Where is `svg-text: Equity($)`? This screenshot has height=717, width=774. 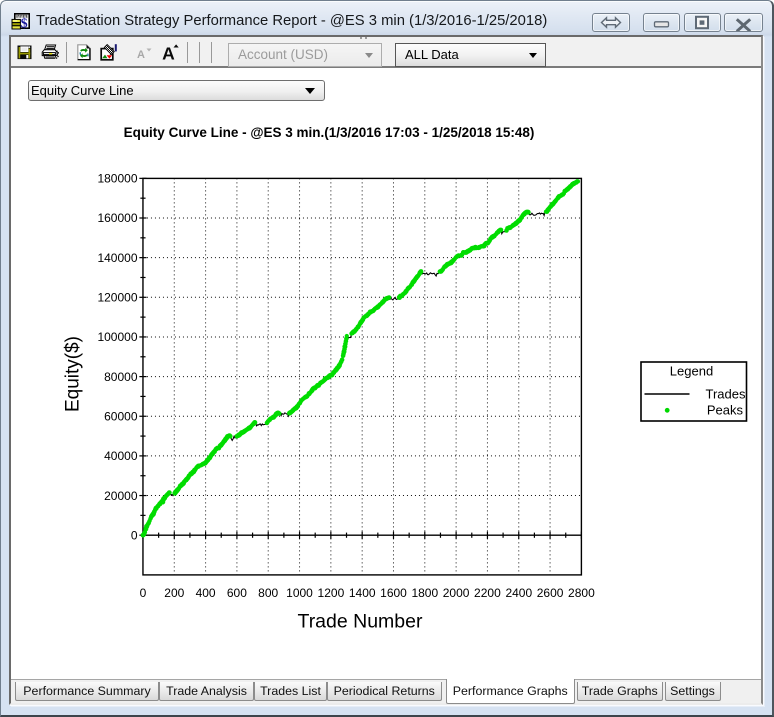
svg-text: Equity($) is located at coordinates (73, 374).